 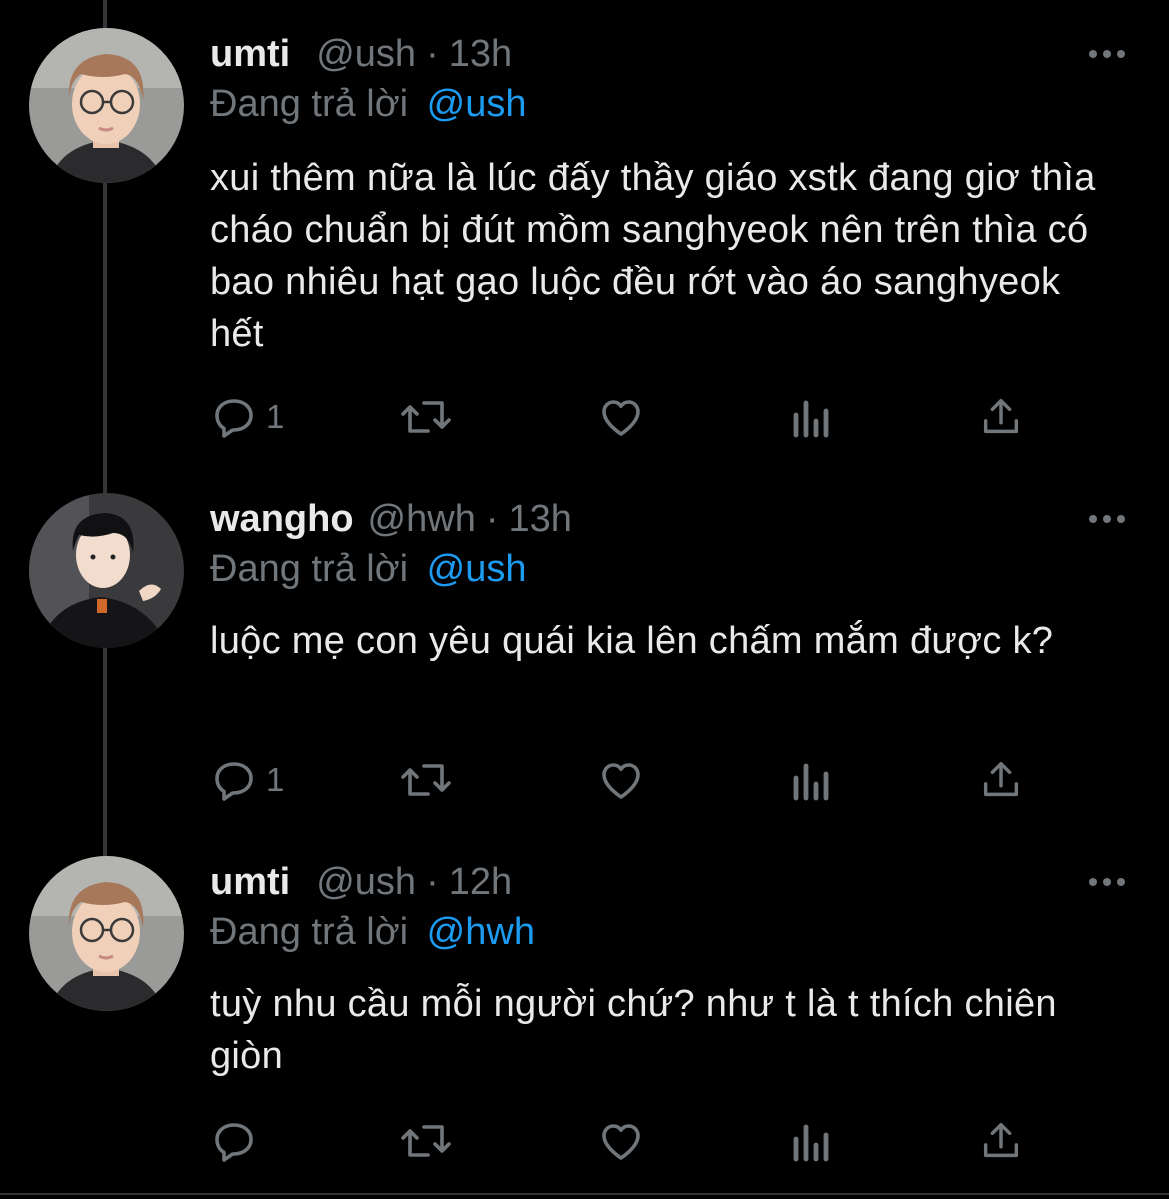 I want to click on reply-button, so click(x=238, y=1141).